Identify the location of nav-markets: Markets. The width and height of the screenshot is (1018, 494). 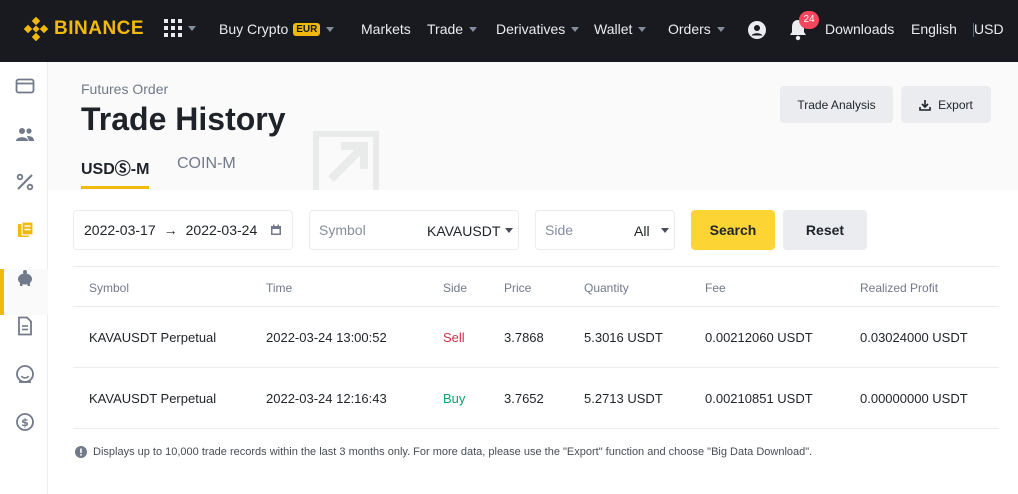
(386, 29).